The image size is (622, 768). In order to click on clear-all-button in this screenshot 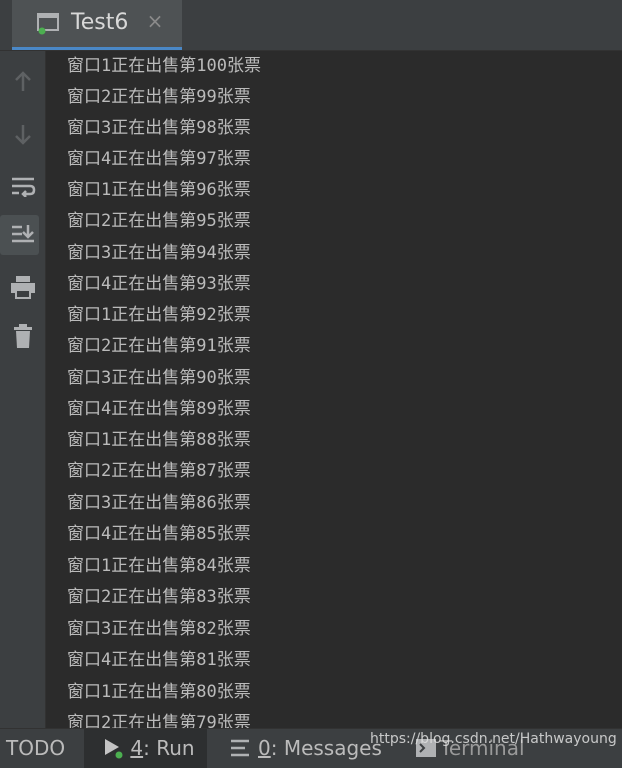, I will do `click(22, 336)`.